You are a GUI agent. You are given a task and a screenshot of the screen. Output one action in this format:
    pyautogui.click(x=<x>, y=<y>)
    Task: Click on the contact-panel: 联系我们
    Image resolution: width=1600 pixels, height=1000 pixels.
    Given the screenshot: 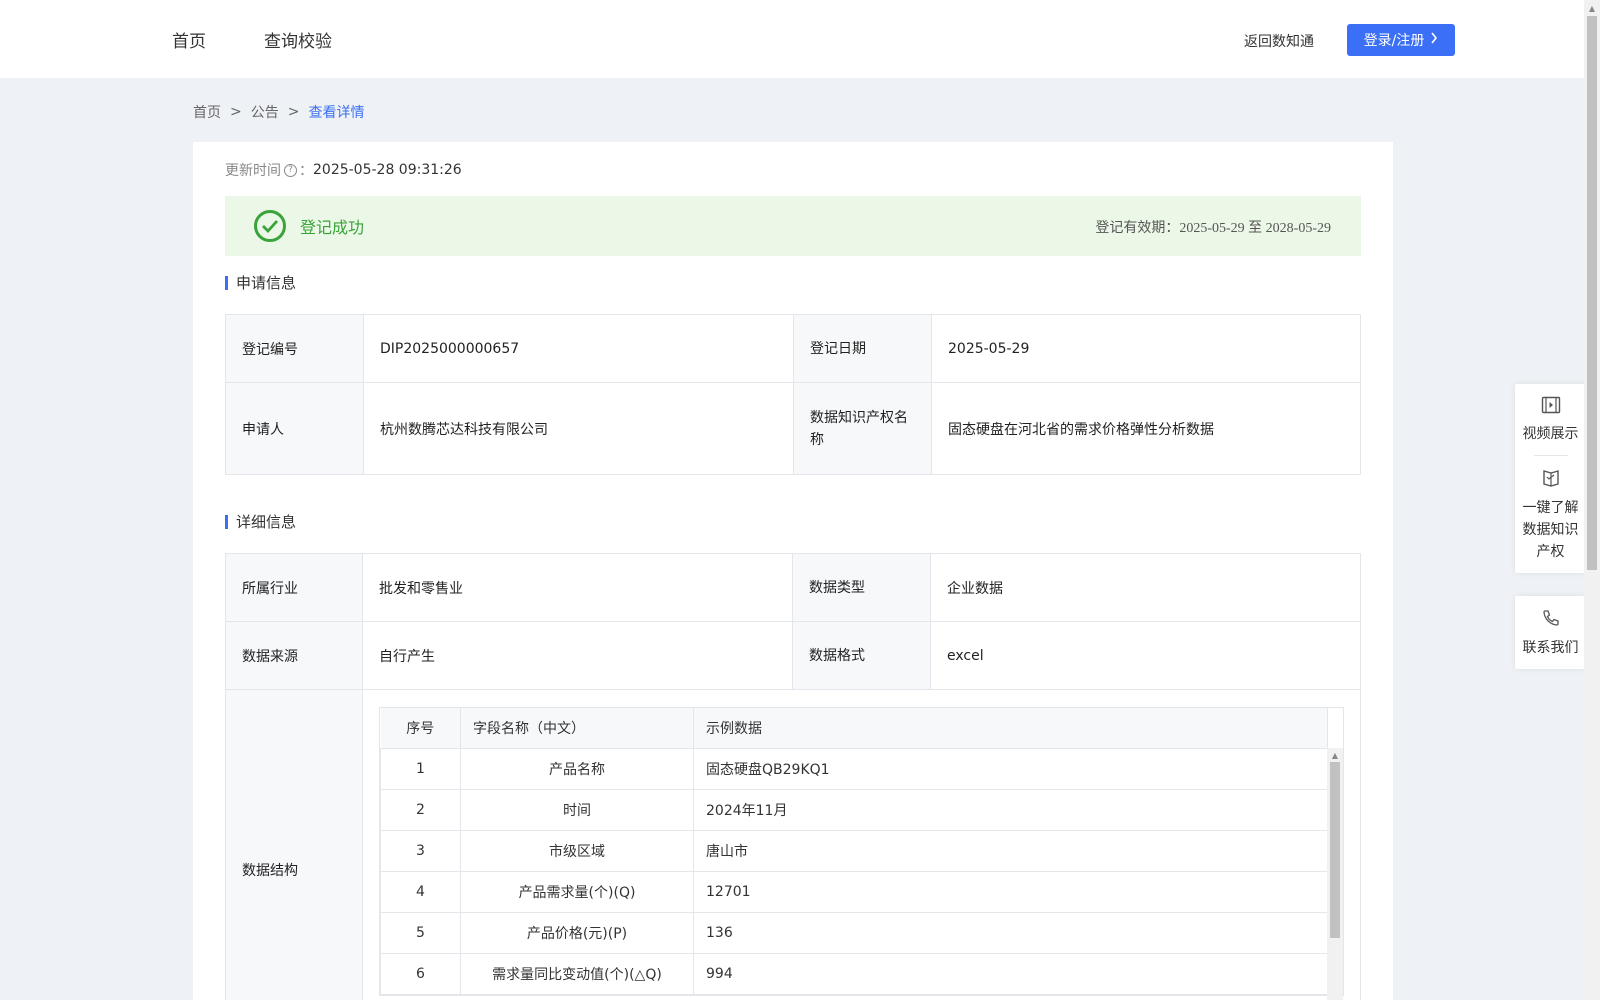 What is the action you would take?
    pyautogui.click(x=1550, y=632)
    